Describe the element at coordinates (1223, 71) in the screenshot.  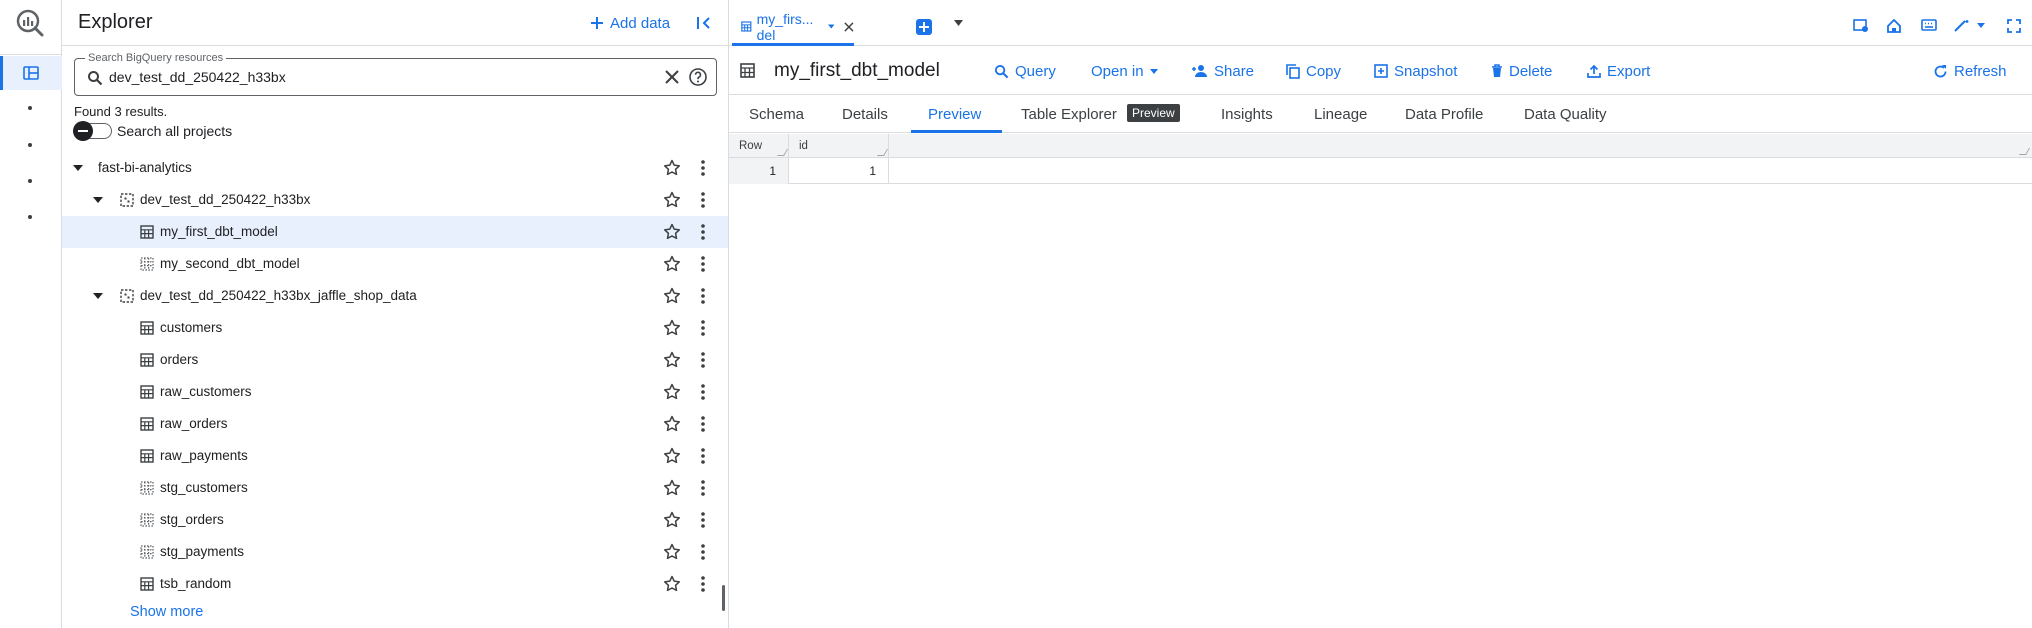
I see `share-button: Share` at that location.